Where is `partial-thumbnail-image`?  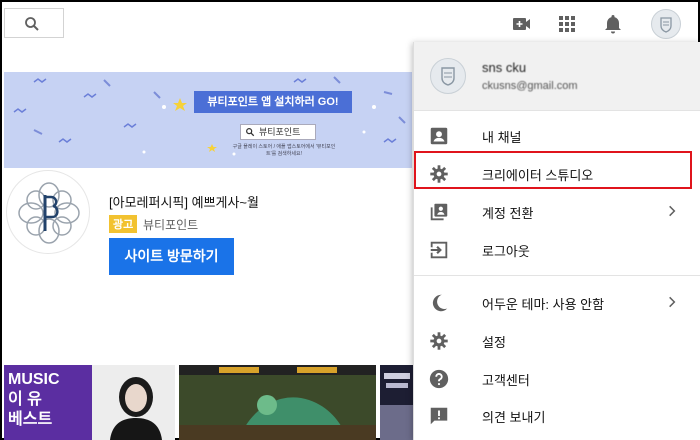
partial-thumbnail-image is located at coordinates (397, 402).